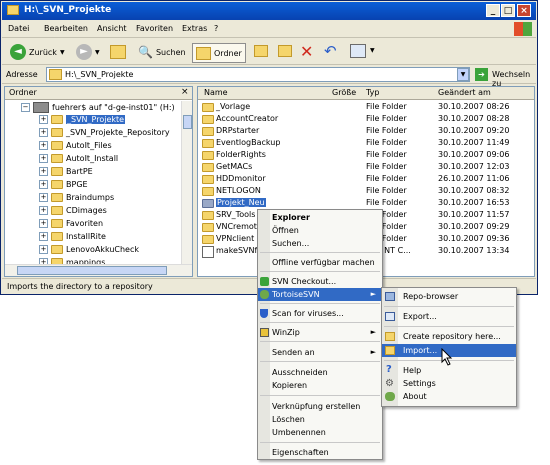 The width and height of the screenshot is (550, 465). What do you see at coordinates (170, 52) in the screenshot?
I see `search-label: Suchen` at bounding box center [170, 52].